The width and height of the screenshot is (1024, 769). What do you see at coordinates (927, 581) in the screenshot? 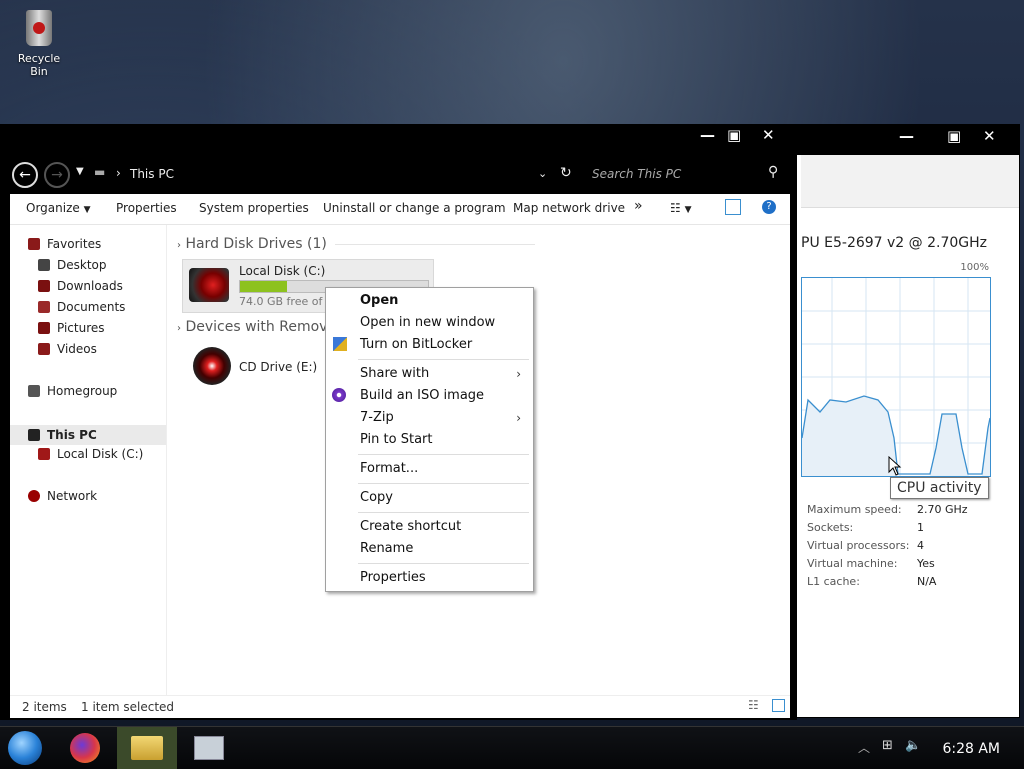
I see `info-value: N/A` at bounding box center [927, 581].